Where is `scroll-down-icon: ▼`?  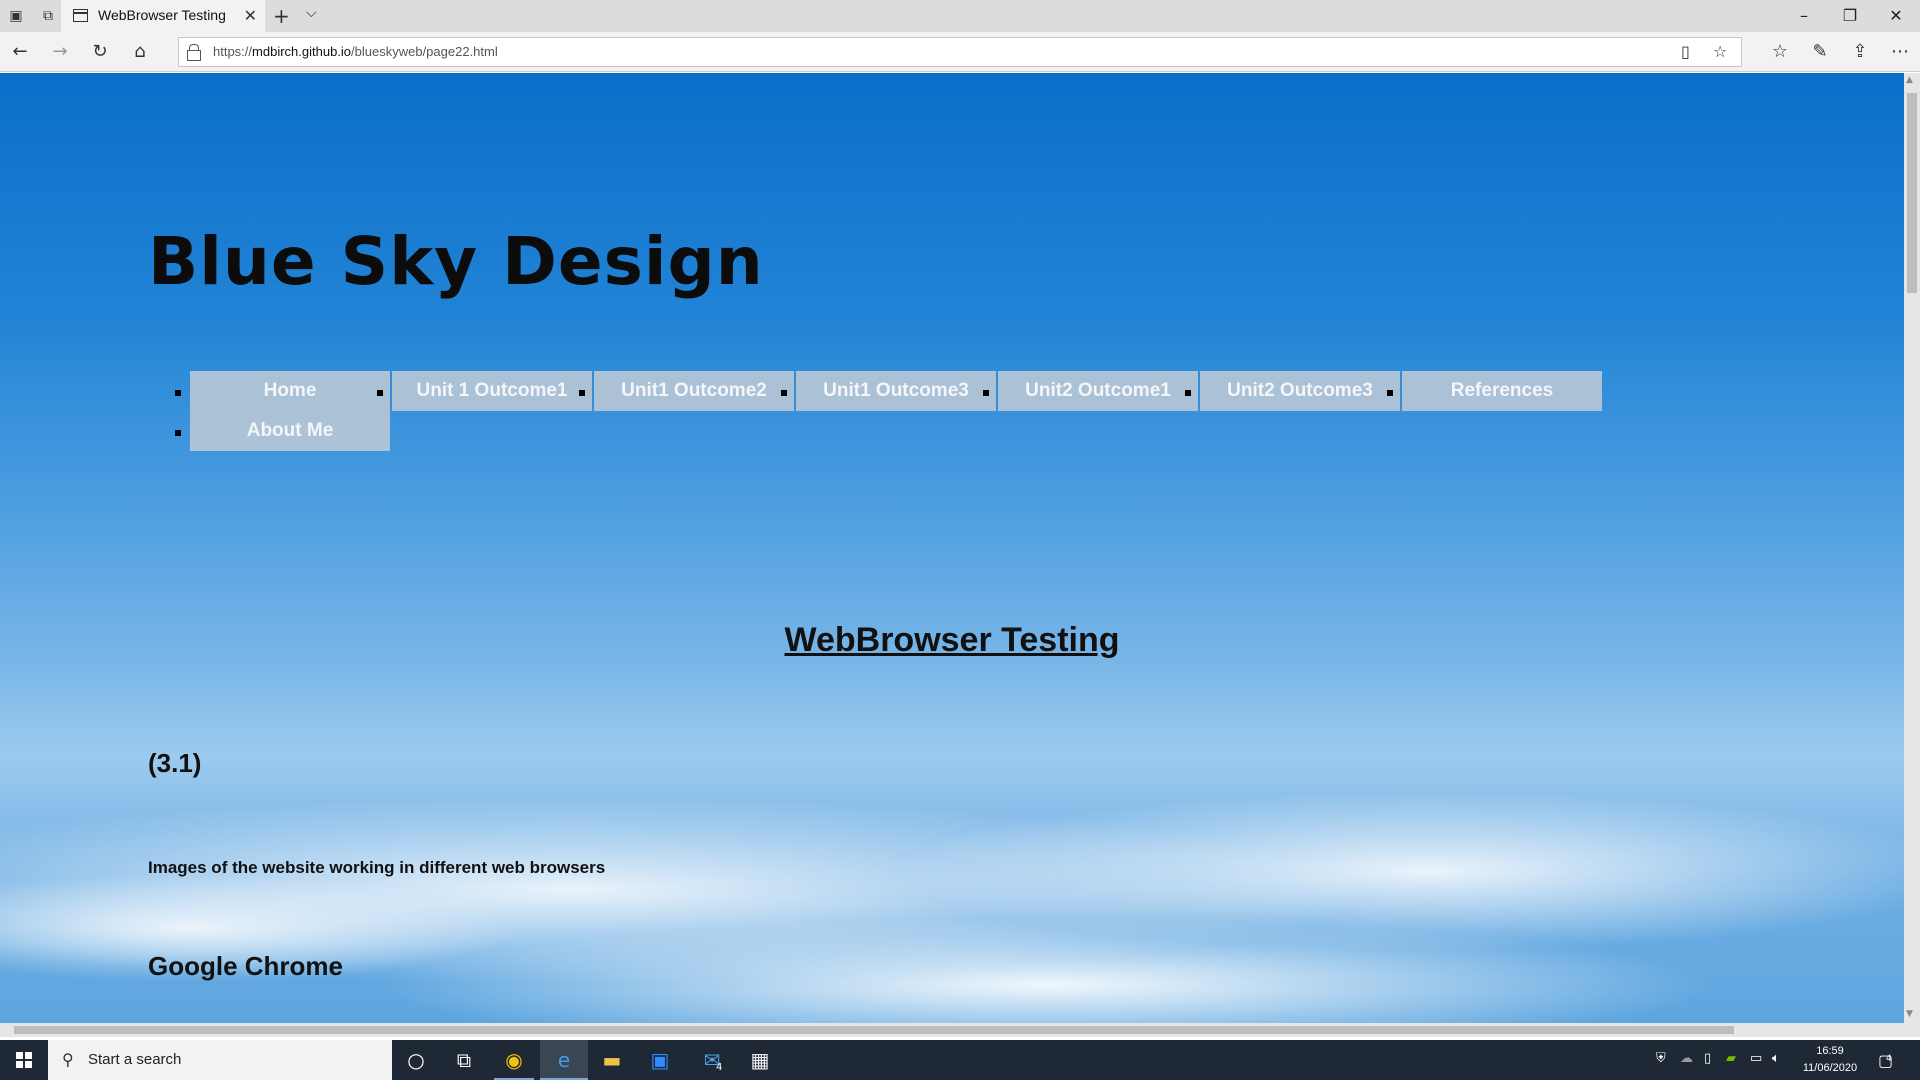
scroll-down-icon: ▼ is located at coordinates (1909, 1014).